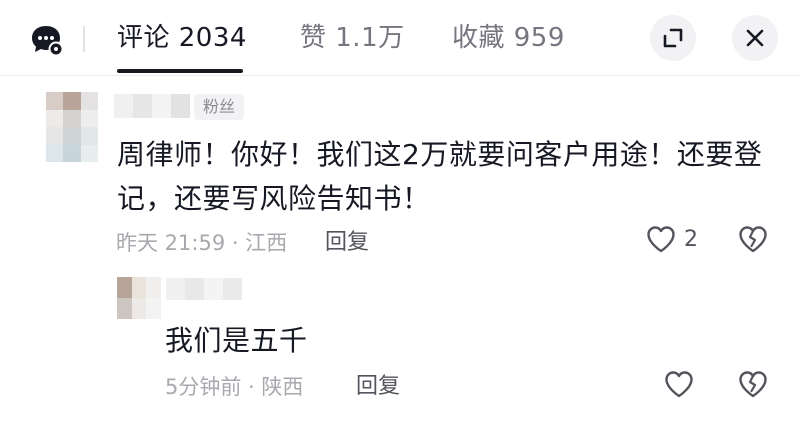 Image resolution: width=800 pixels, height=426 pixels. I want to click on expand-button, so click(673, 38).